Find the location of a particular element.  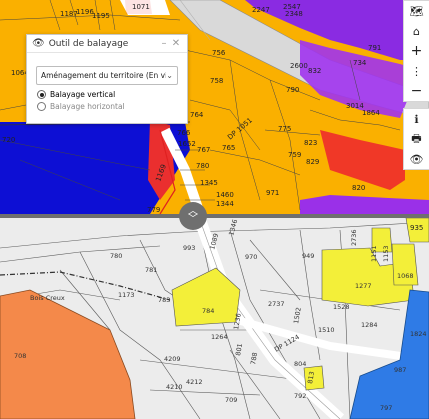

zoom-in-icon: + is located at coordinates (416, 51).